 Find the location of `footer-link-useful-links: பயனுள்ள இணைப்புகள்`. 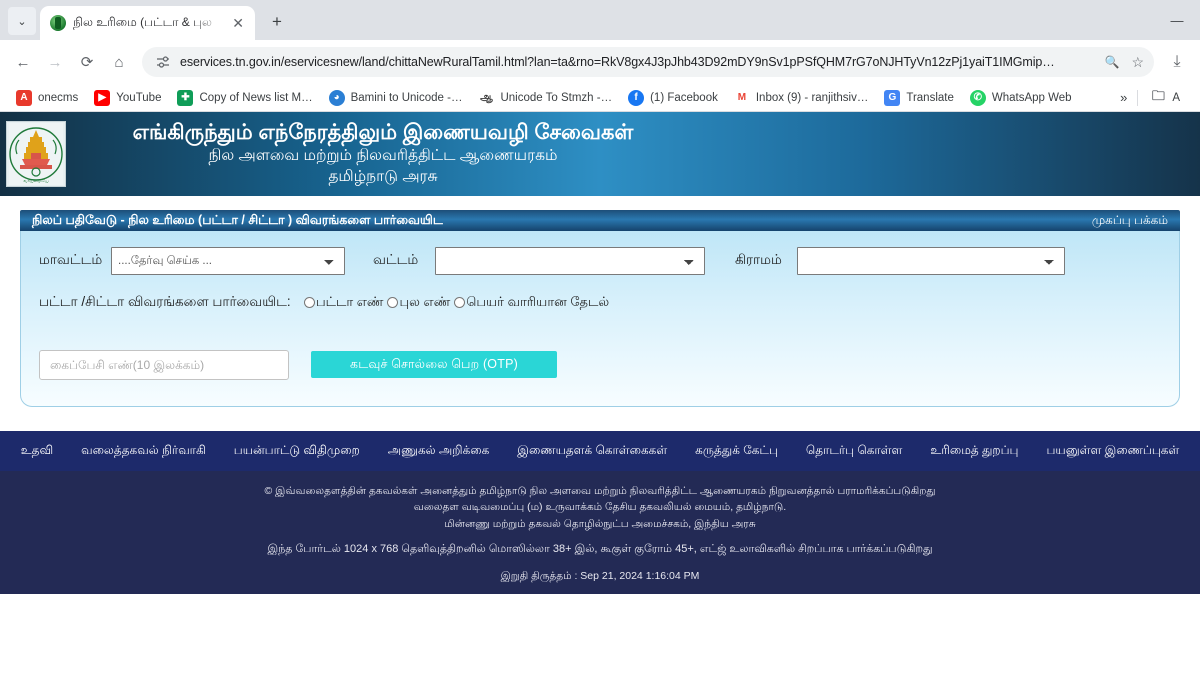

footer-link-useful-links: பயனுள்ள இணைப்புகள் is located at coordinates (1112, 451).